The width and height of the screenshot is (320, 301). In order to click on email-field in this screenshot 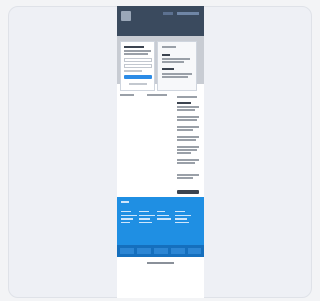, I will do `click(138, 60)`.